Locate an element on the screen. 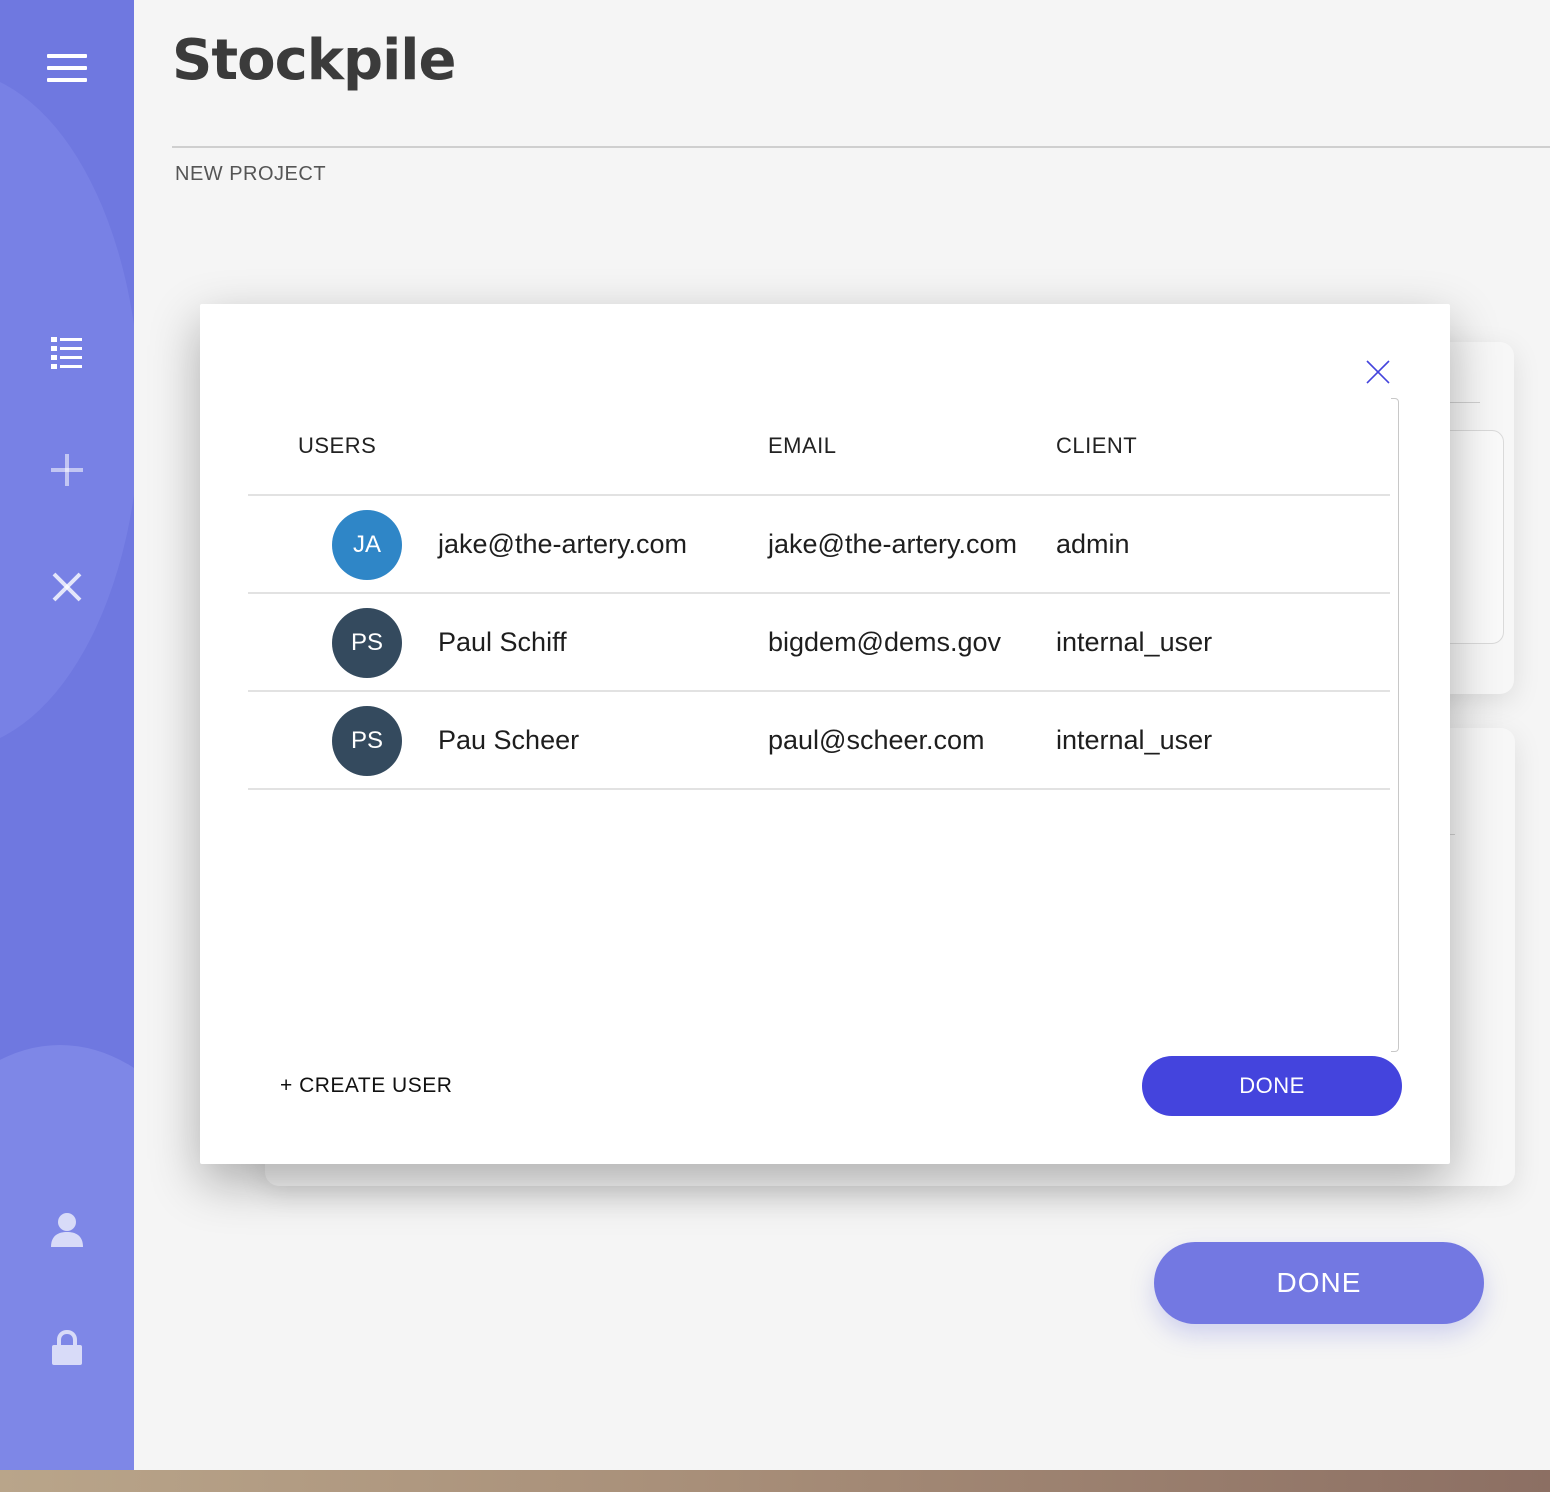 The height and width of the screenshot is (1492, 1550). column-header-email: EMAIL is located at coordinates (802, 445).